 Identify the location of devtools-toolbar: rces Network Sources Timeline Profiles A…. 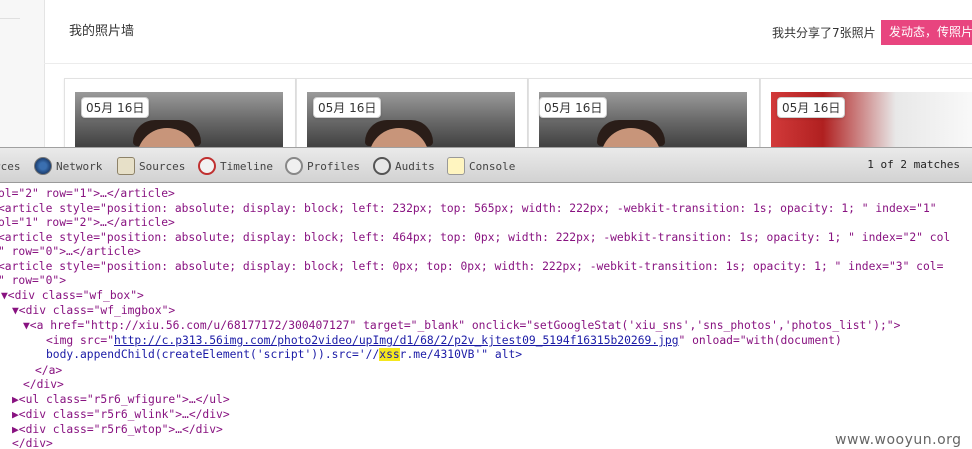
(486, 165).